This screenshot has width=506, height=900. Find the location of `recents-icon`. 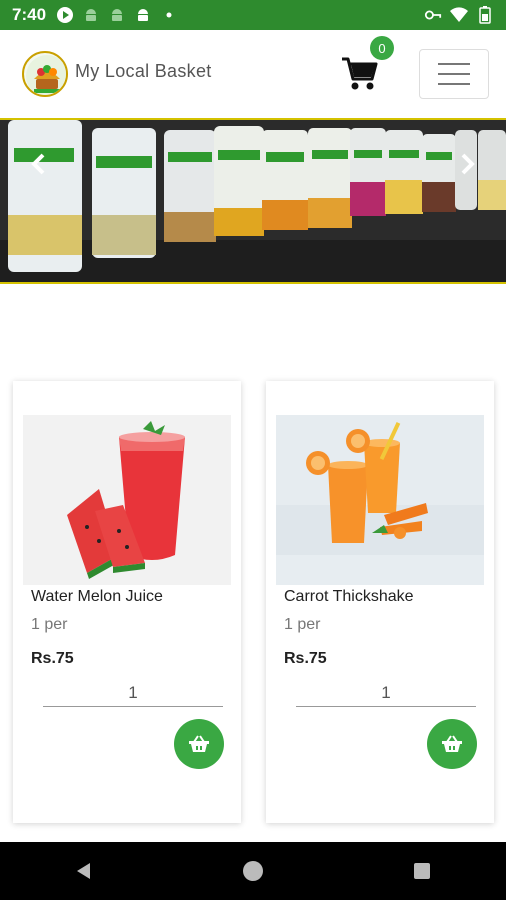

recents-icon is located at coordinates (422, 871).